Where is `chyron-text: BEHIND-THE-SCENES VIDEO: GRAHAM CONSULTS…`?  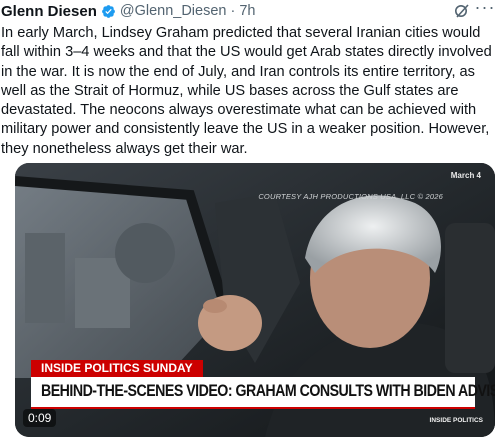 chyron-text: BEHIND-THE-SCENES VIDEO: GRAHAM CONSULTS… is located at coordinates (268, 391).